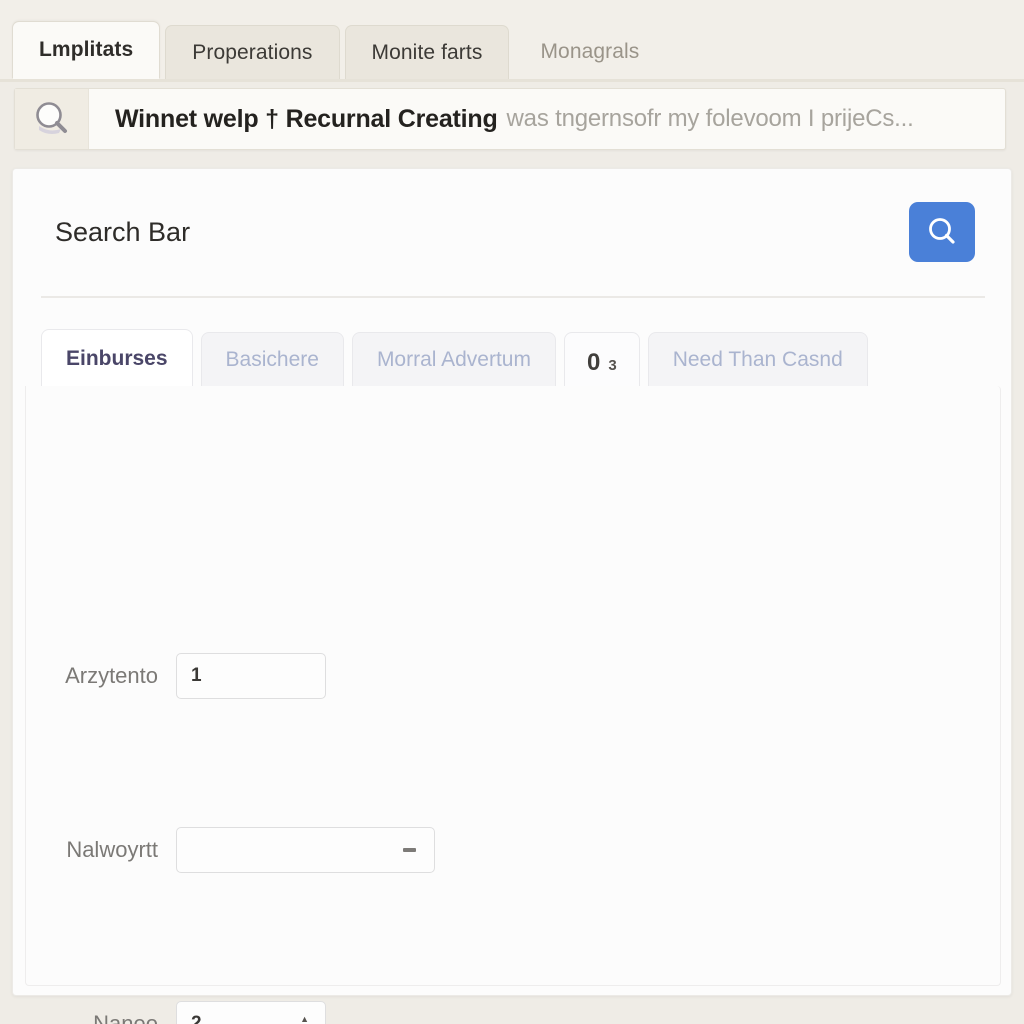  Describe the element at coordinates (513, 297) in the screenshot. I see `card-divider` at that location.